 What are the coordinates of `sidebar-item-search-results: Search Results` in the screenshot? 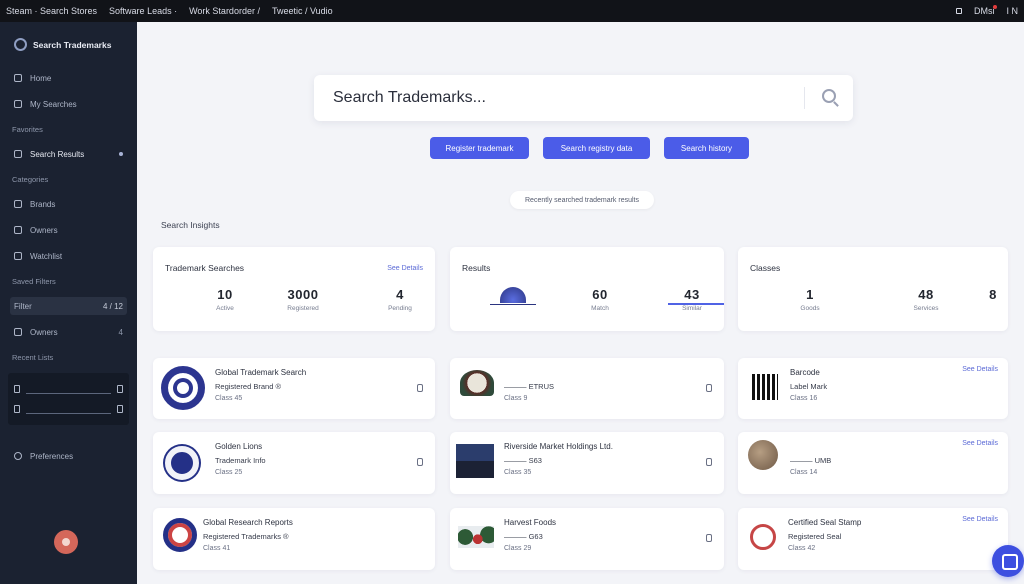 It's located at (68, 154).